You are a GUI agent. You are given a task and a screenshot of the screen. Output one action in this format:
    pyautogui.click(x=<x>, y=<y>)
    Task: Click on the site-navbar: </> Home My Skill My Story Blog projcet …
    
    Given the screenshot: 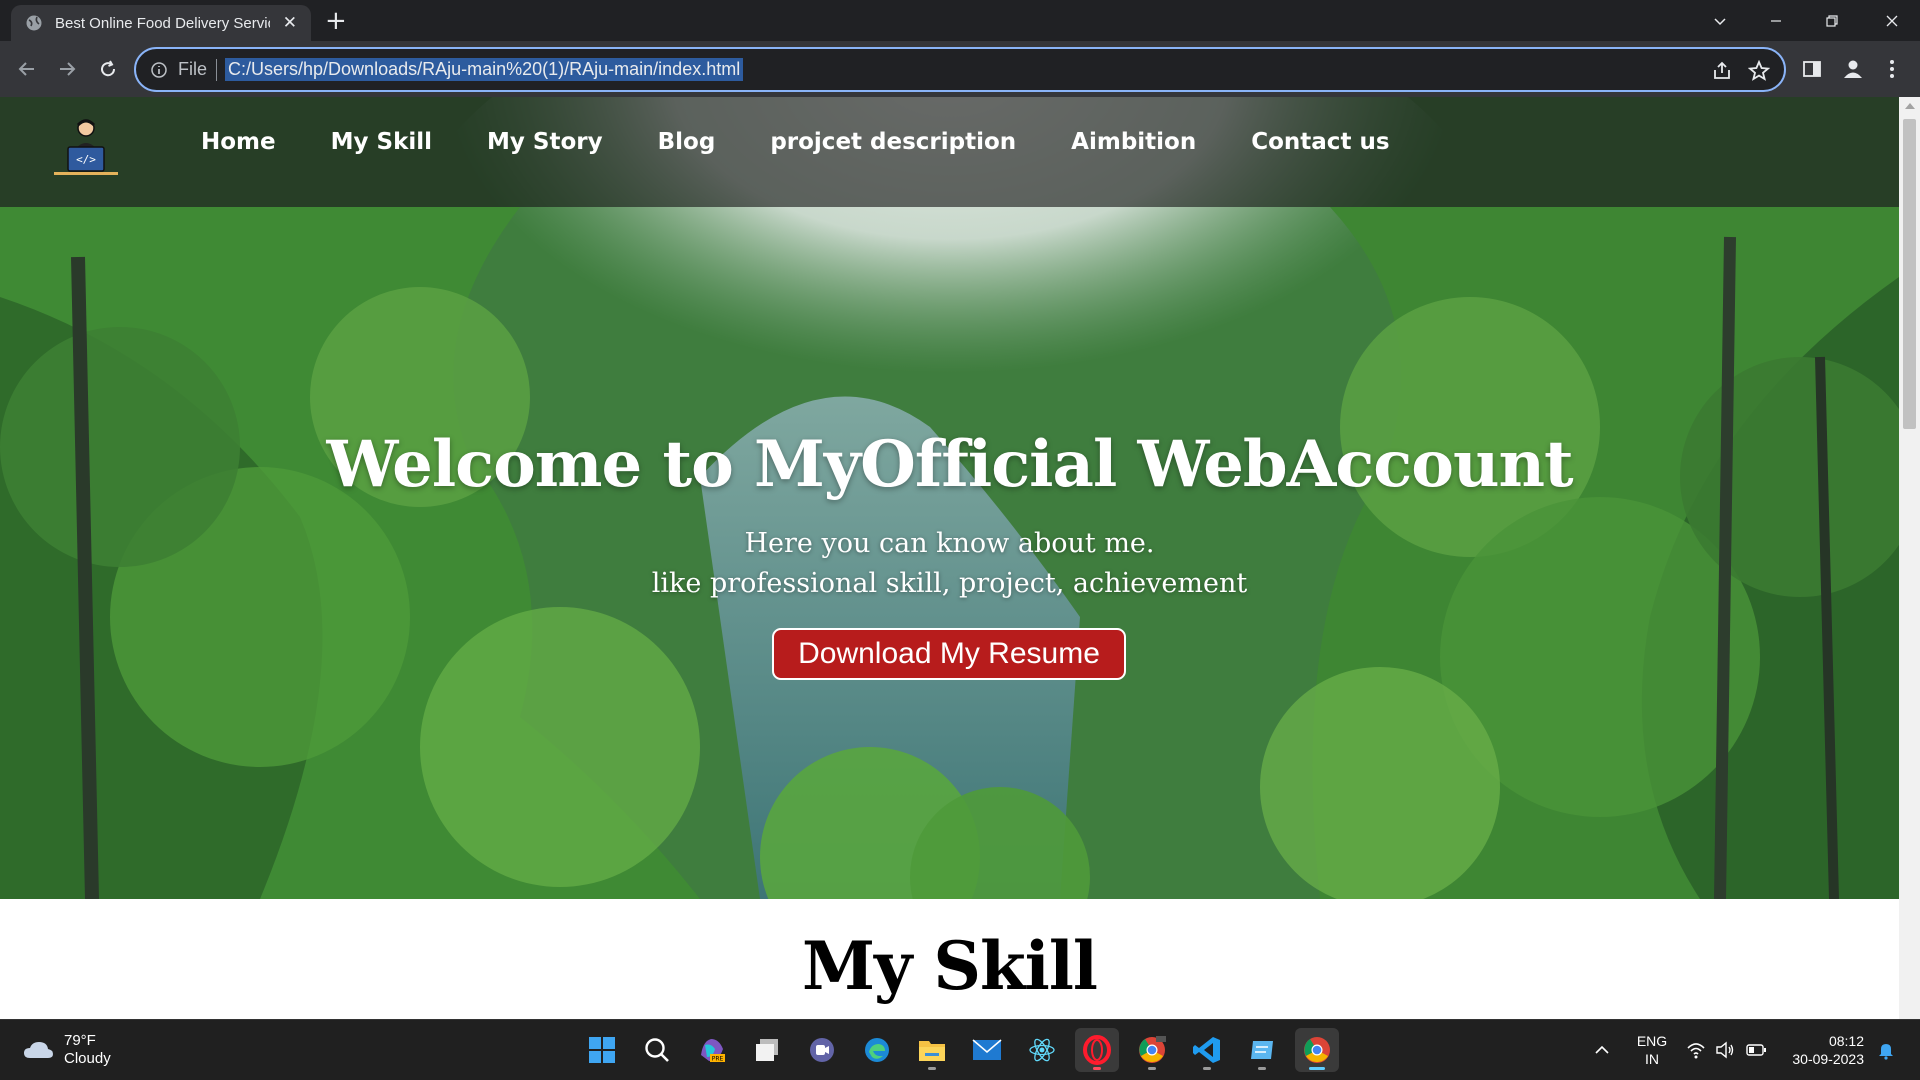 What is the action you would take?
    pyautogui.click(x=949, y=152)
    